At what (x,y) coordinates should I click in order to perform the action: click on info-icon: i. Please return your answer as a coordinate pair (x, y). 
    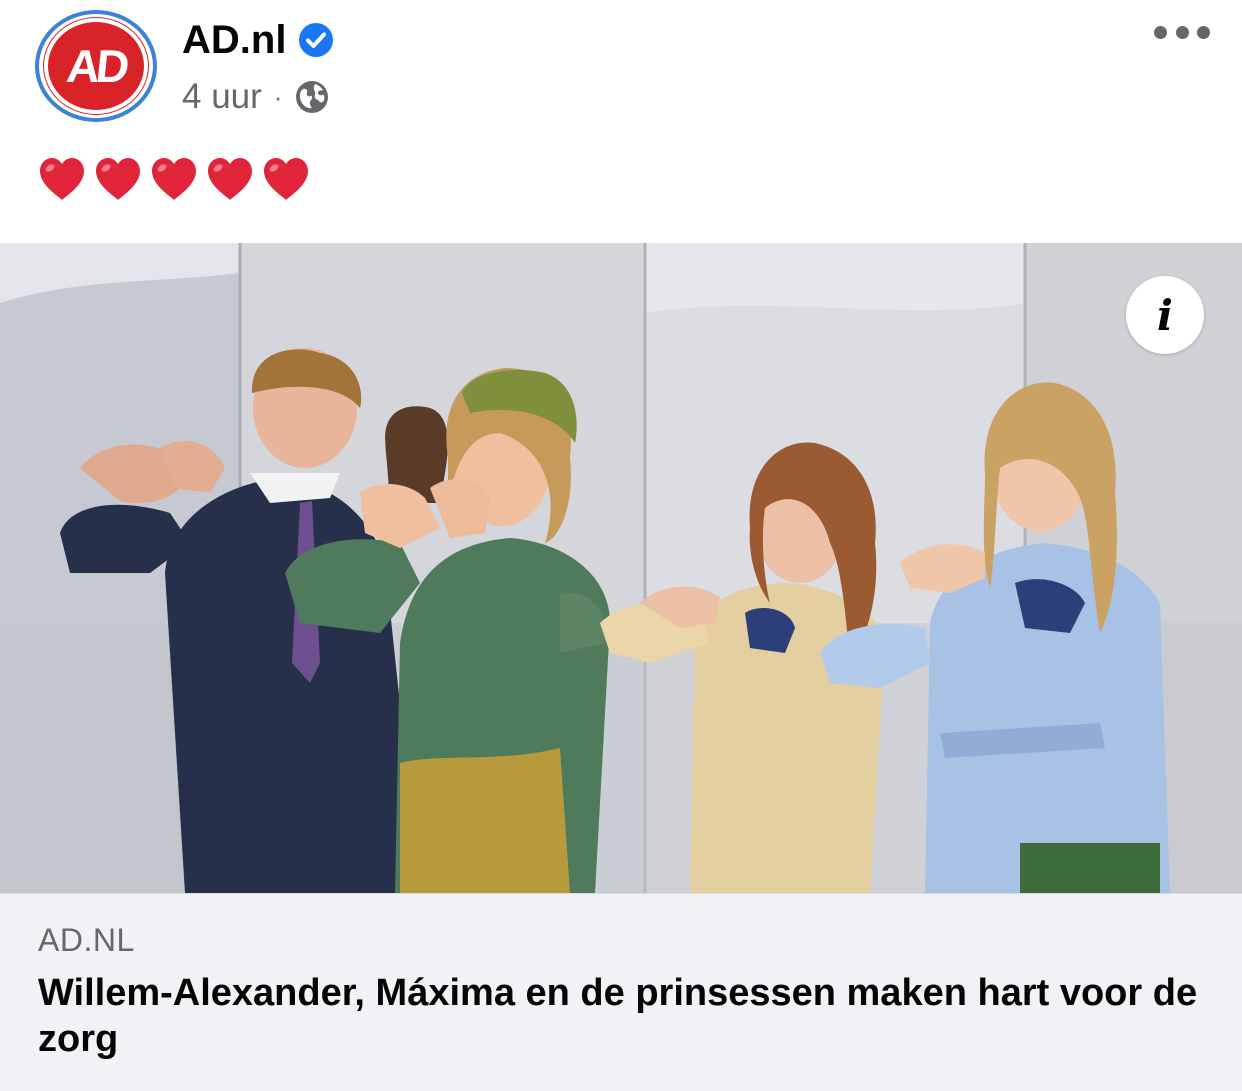
    Looking at the image, I should click on (1165, 315).